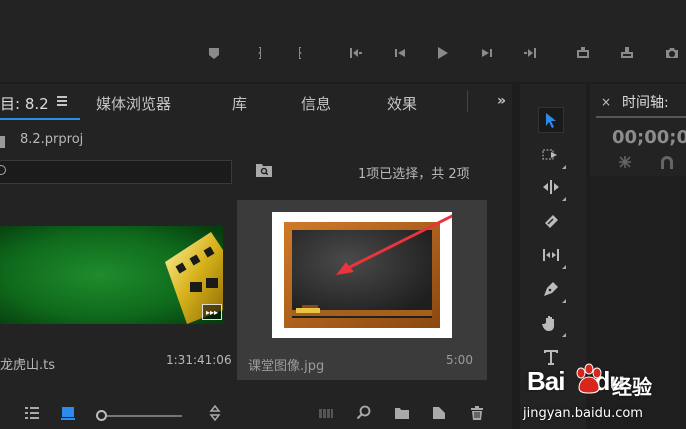 Image resolution: width=686 pixels, height=429 pixels. I want to click on hand-tool-icon, so click(552, 323).